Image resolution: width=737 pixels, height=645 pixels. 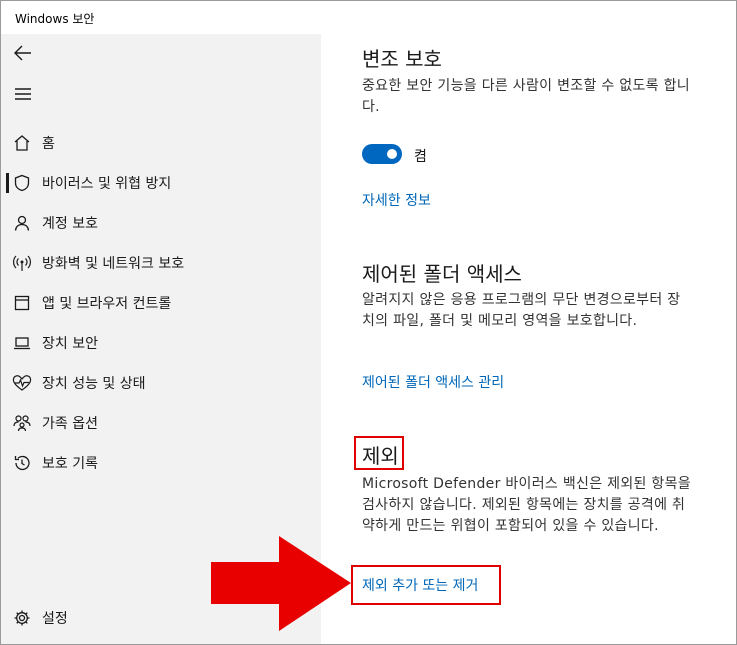 What do you see at coordinates (161, 343) in the screenshot?
I see `sidebar-item-device-security: 장치 보안` at bounding box center [161, 343].